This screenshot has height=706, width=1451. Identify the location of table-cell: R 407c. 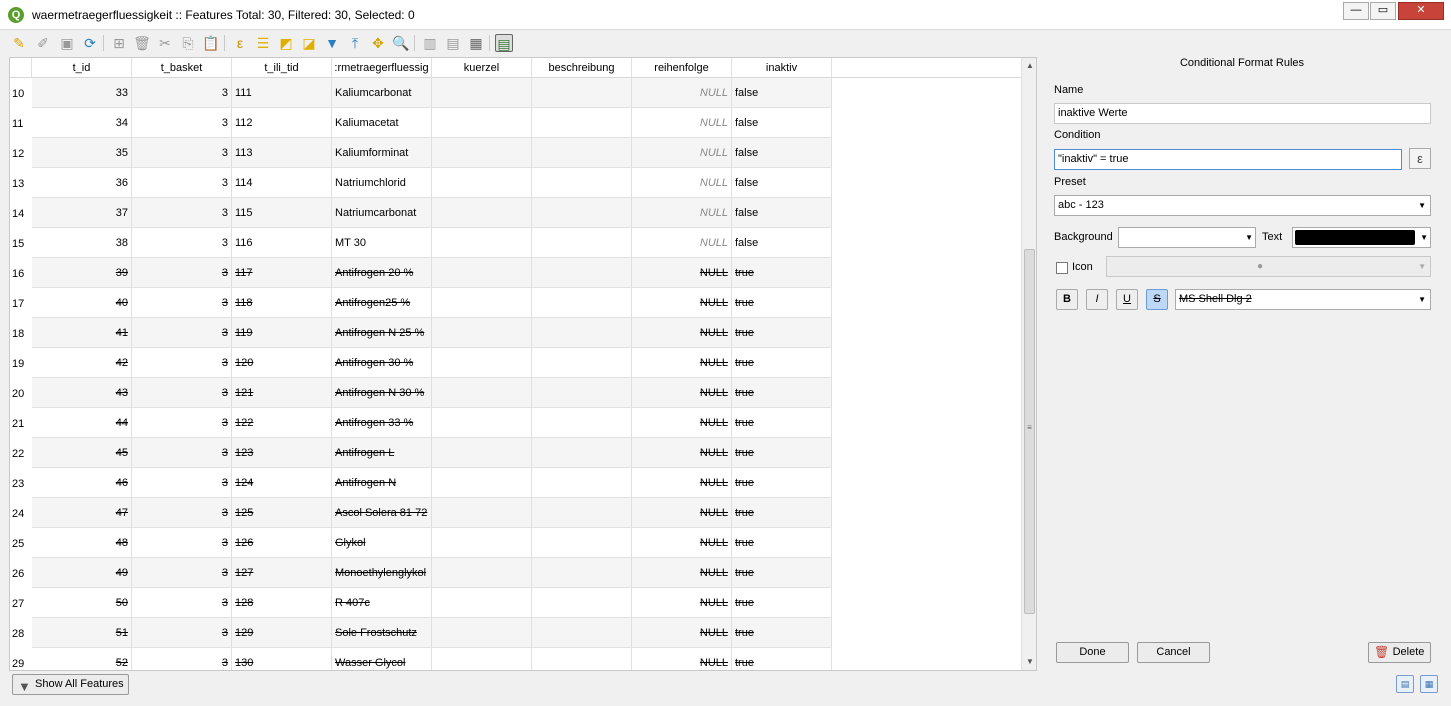
(382, 603).